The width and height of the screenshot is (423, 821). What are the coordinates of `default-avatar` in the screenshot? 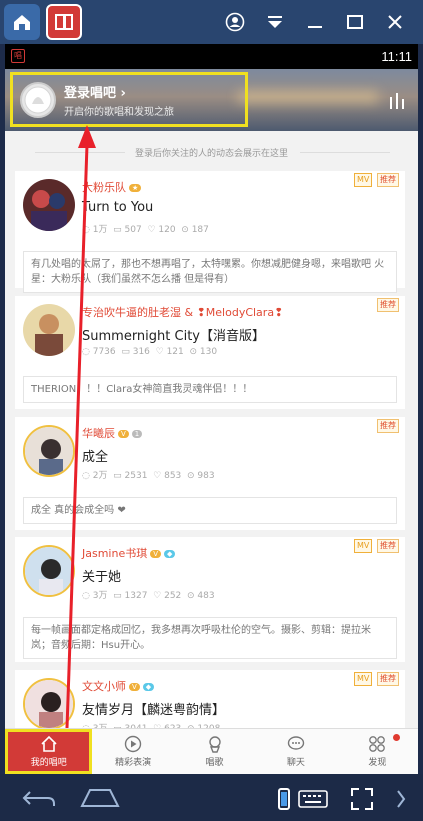 It's located at (38, 100).